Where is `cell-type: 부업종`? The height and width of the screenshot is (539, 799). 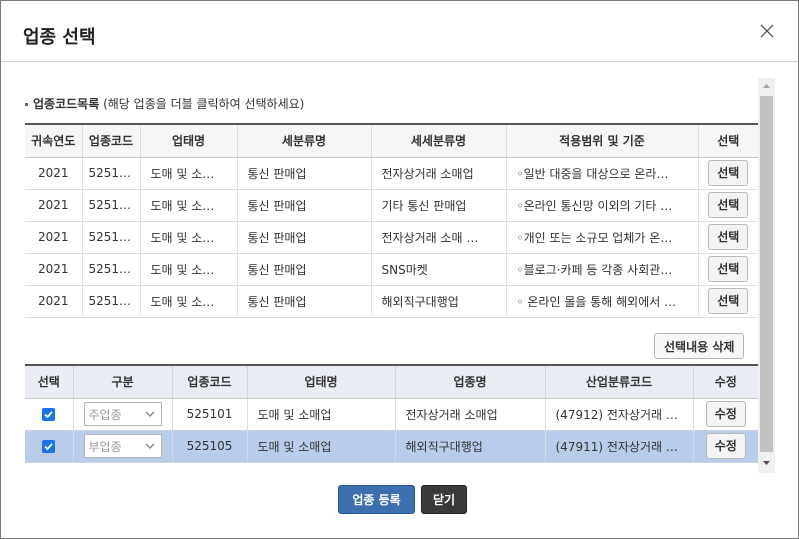 cell-type: 부업종 is located at coordinates (123, 446).